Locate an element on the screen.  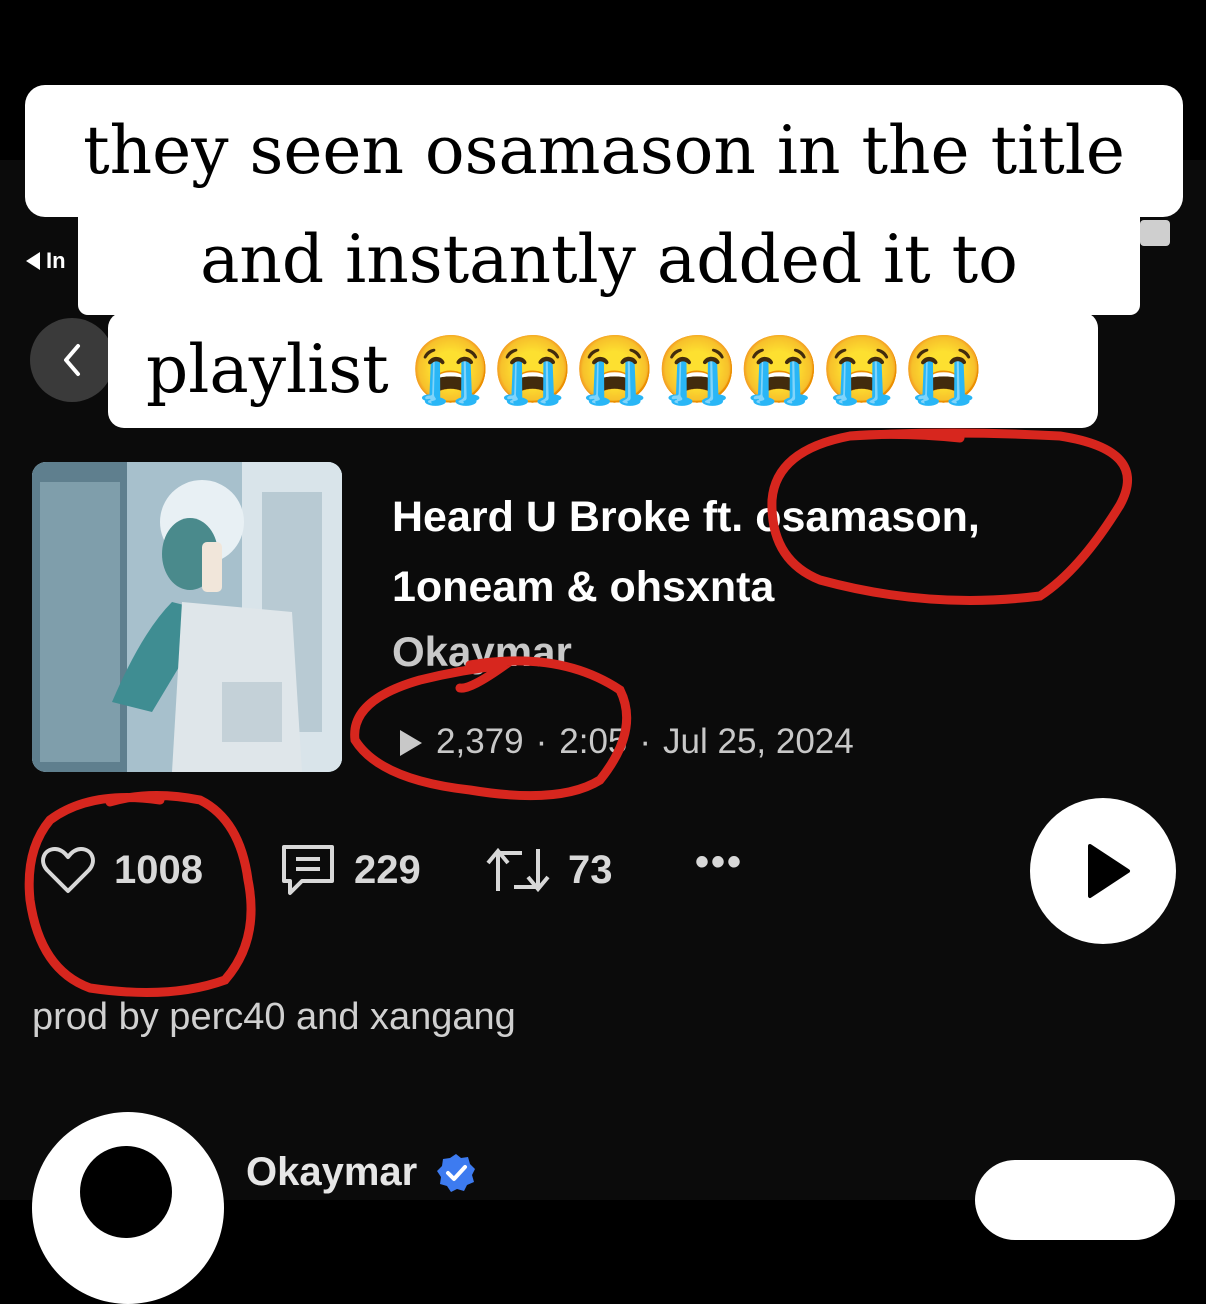
play-button is located at coordinates (1103, 871).